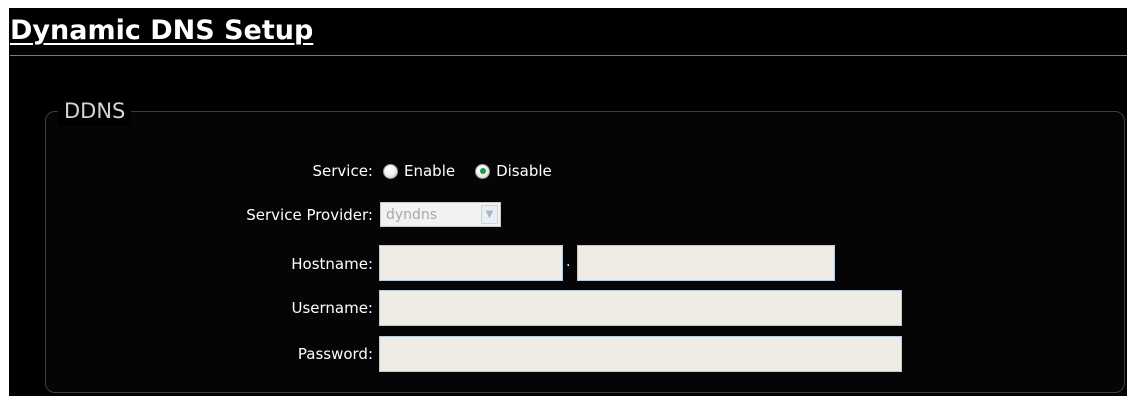 This screenshot has width=1127, height=396. I want to click on ddns-legend: DDNS, so click(95, 111).